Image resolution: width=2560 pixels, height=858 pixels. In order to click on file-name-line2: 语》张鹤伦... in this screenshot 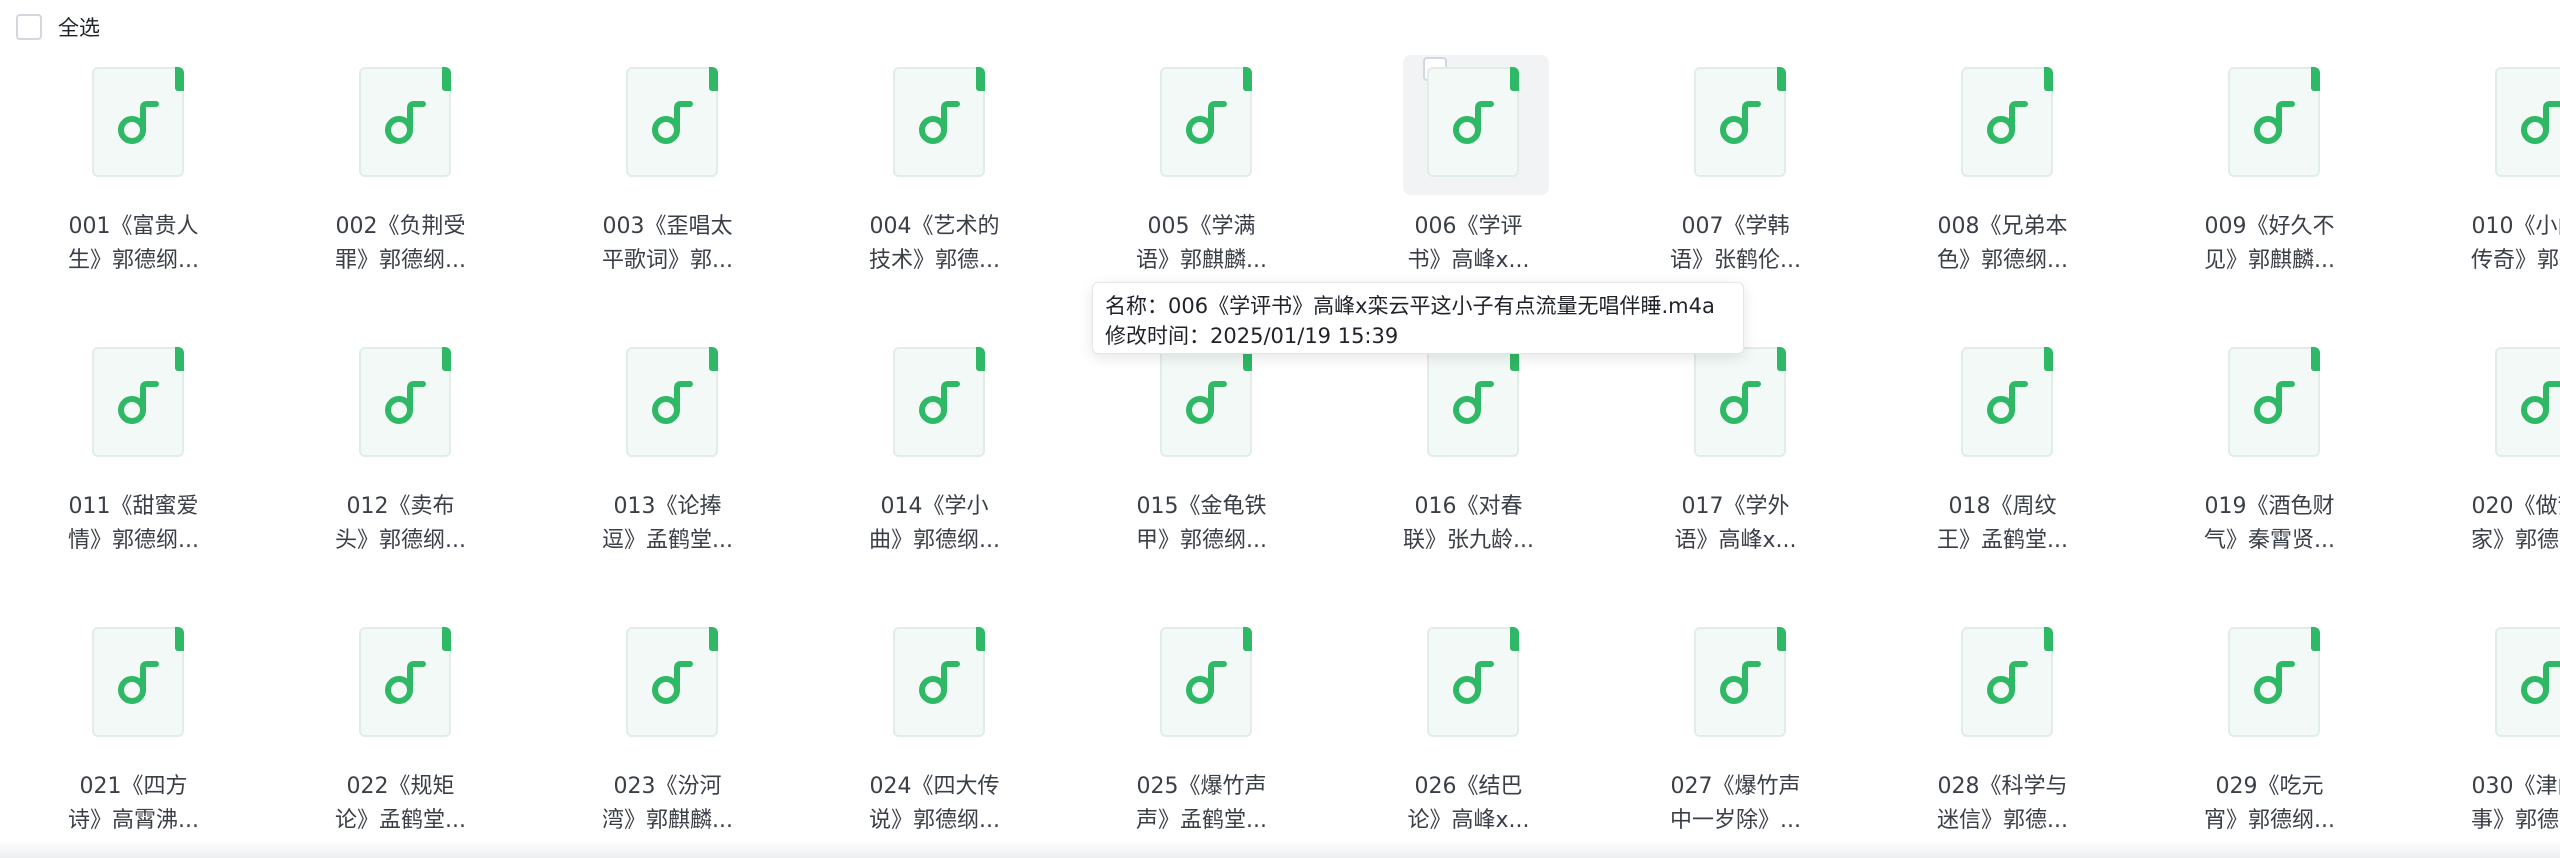, I will do `click(1735, 260)`.